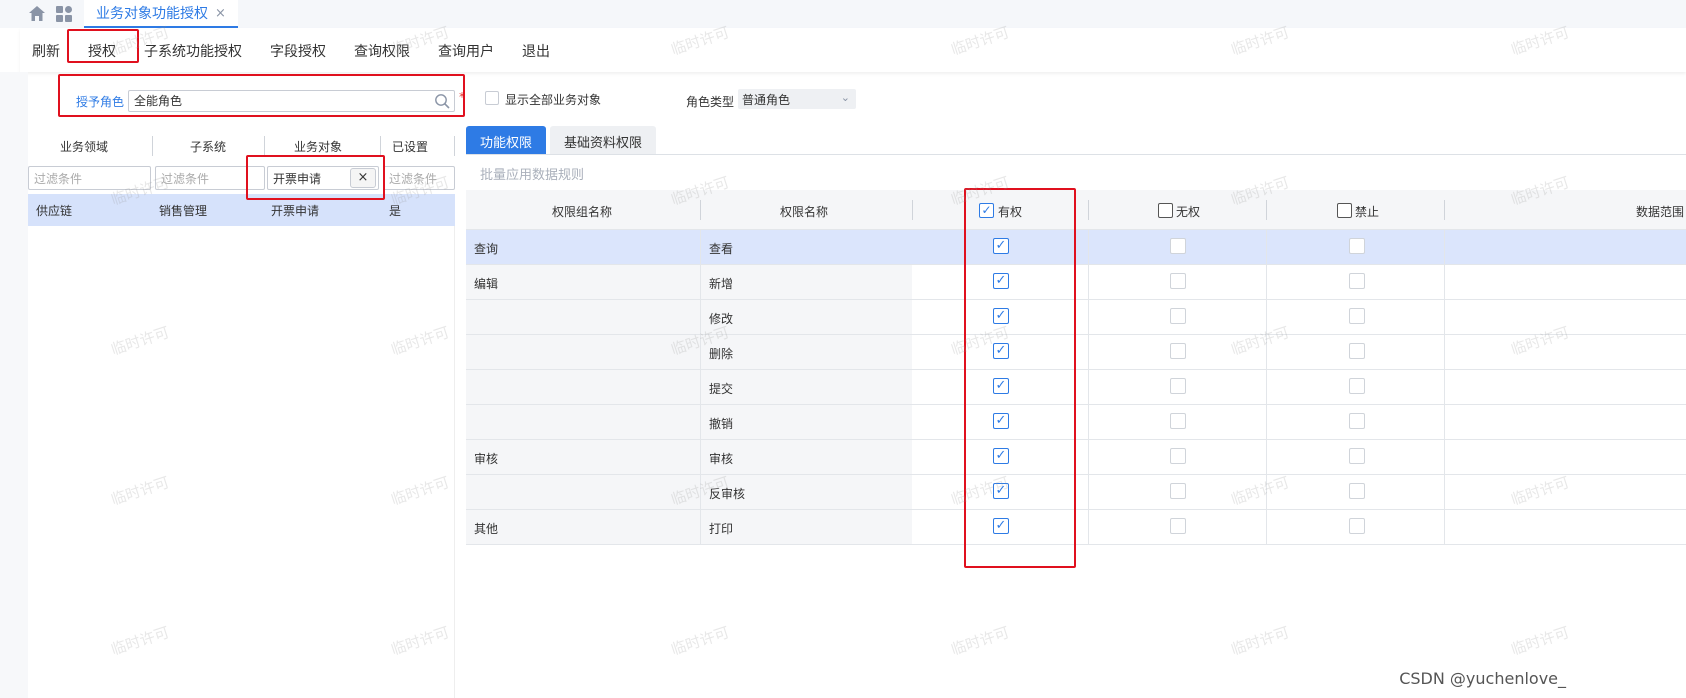  Describe the element at coordinates (536, 51) in the screenshot. I see `exit-button: 退出` at that location.